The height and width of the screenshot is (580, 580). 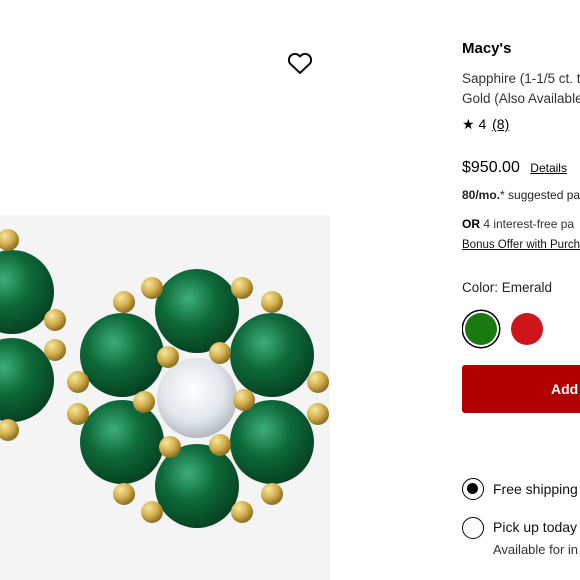 I want to click on product-title-line2: Gold (Also Available, so click(x=521, y=98).